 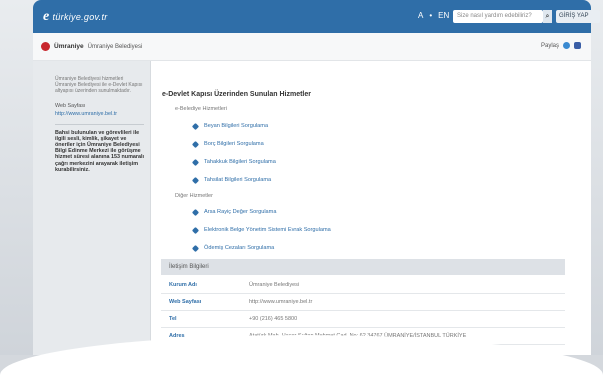 What do you see at coordinates (46, 16) in the screenshot?
I see `logo-mark: e` at bounding box center [46, 16].